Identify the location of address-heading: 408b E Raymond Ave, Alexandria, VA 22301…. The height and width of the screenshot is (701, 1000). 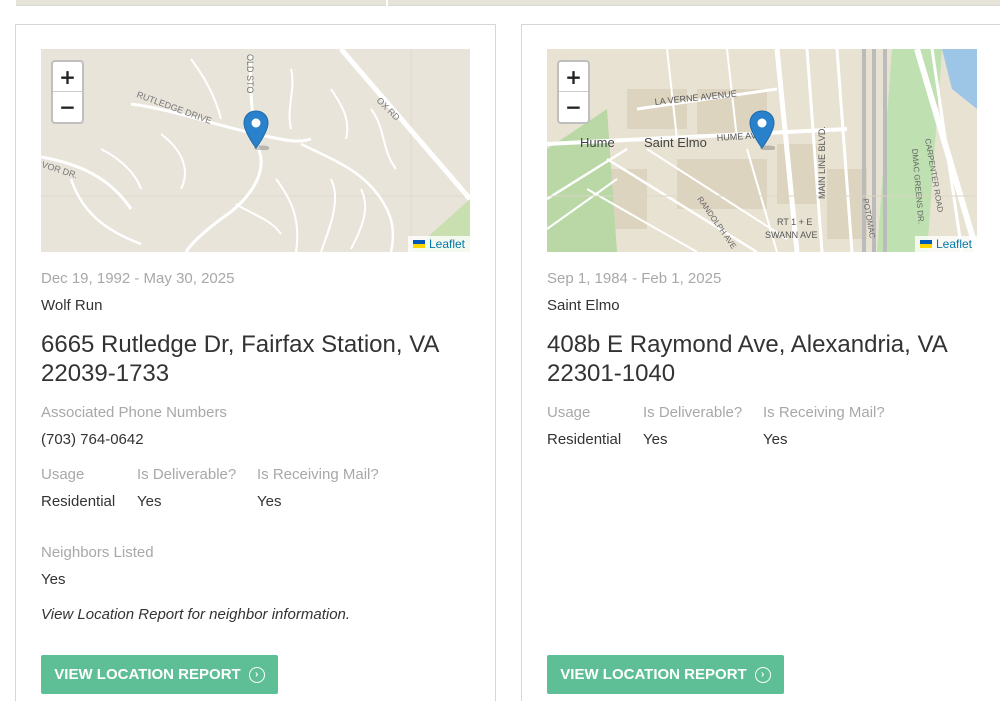
(767, 359).